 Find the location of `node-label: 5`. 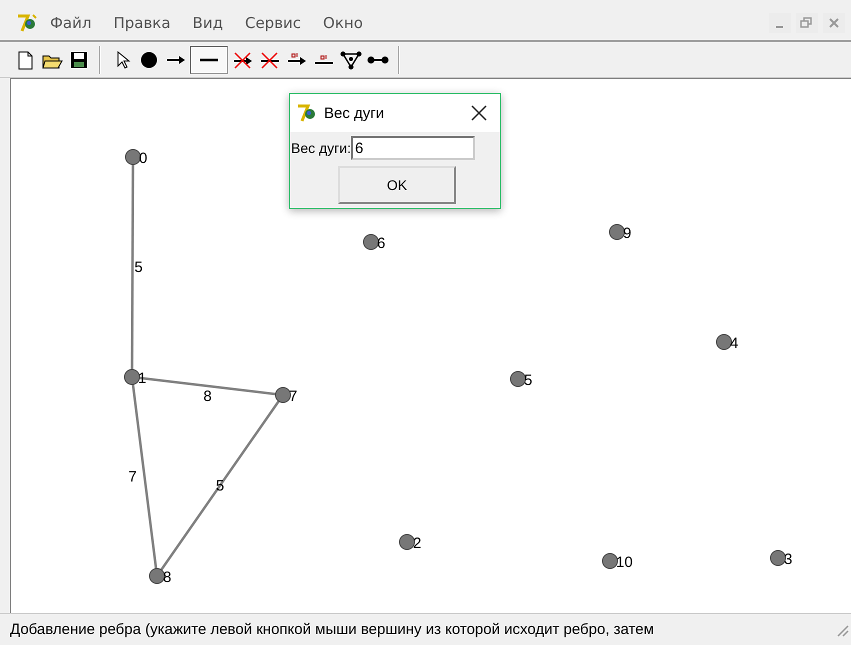

node-label: 5 is located at coordinates (528, 380).